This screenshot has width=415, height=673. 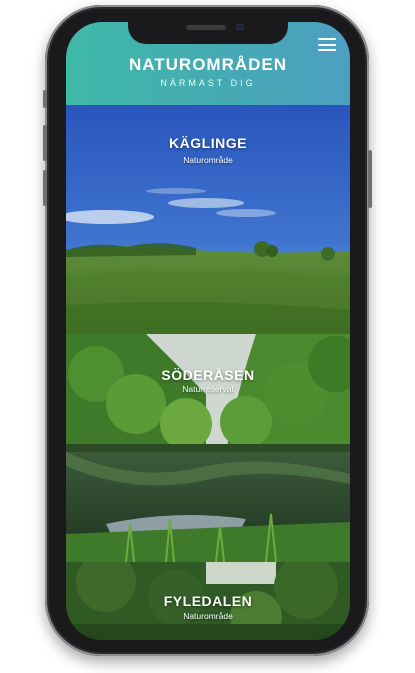 I want to click on app-title: NATUROMRÅDEN, so click(x=208, y=64).